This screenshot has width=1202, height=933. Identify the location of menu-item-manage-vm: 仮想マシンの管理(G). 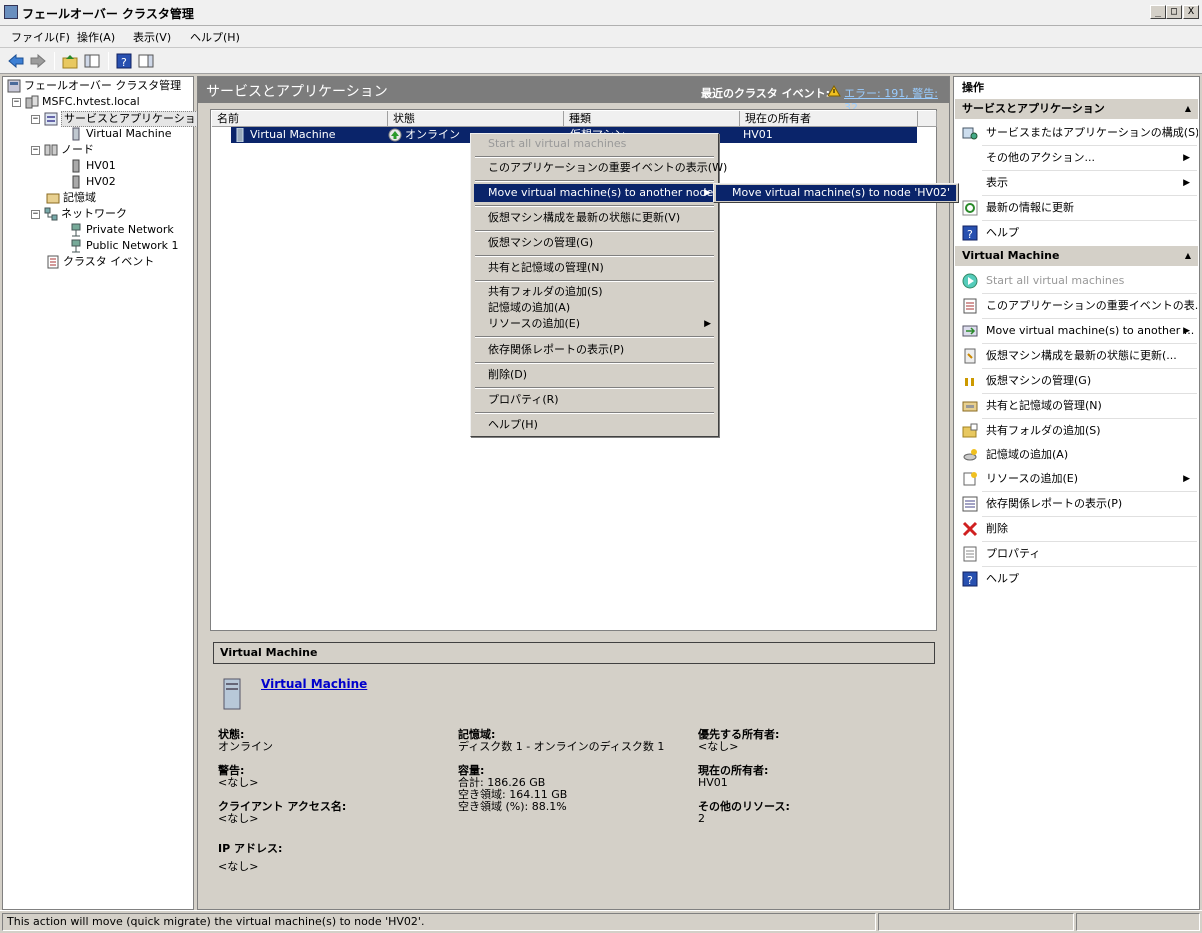
(594, 243).